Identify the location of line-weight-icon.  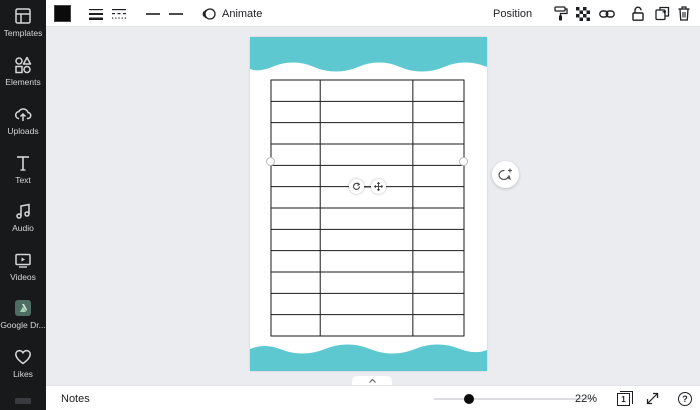
(96, 14).